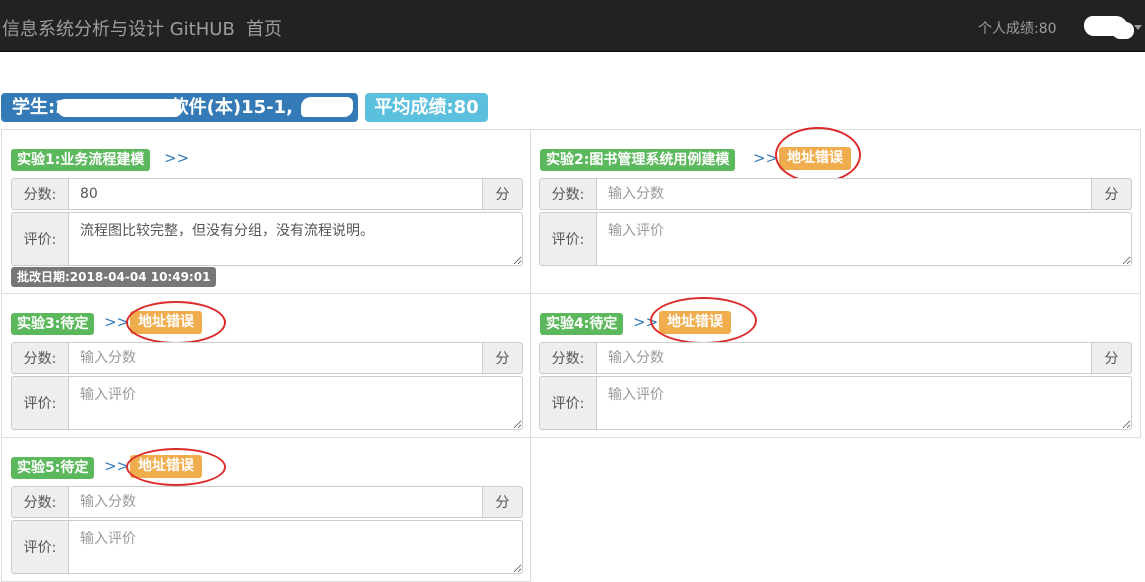  What do you see at coordinates (815, 158) in the screenshot?
I see `address-error-badge-2: 地址错误` at bounding box center [815, 158].